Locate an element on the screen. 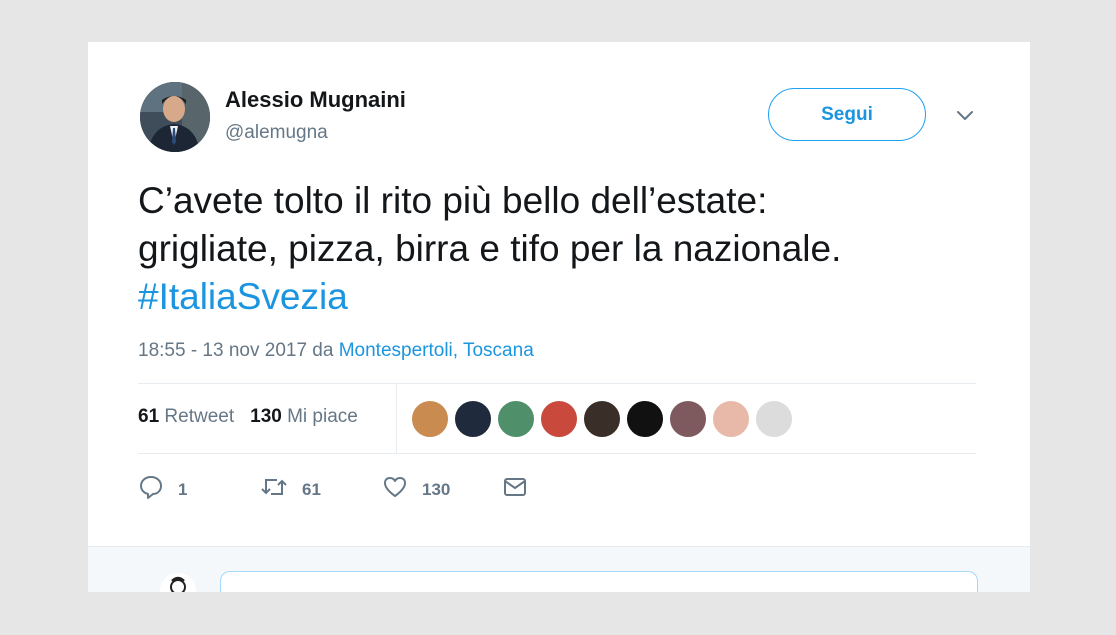 The image size is (1116, 635). likes-count: 130 is located at coordinates (266, 416).